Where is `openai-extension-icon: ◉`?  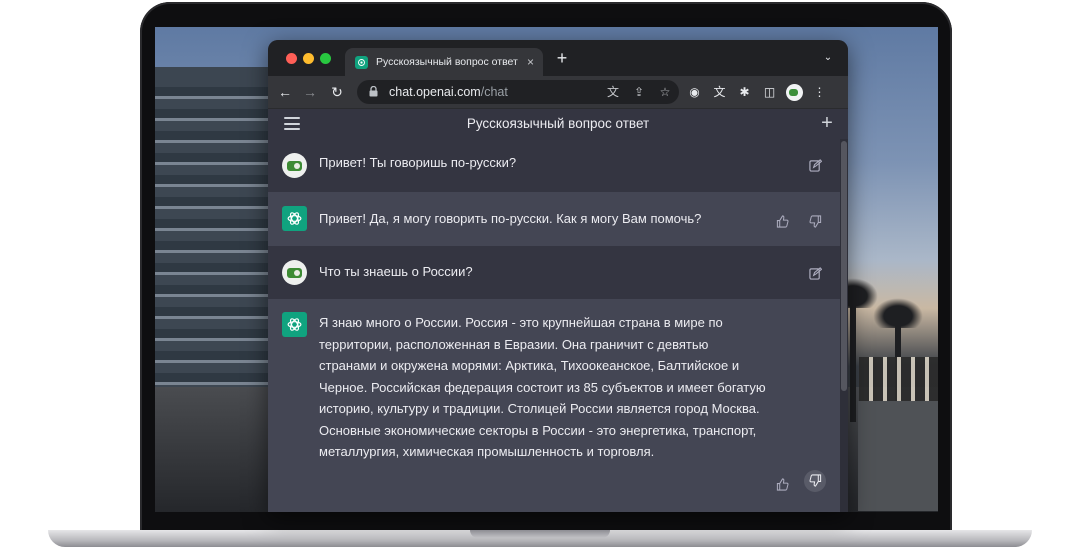
openai-extension-icon: ◉ is located at coordinates (694, 92).